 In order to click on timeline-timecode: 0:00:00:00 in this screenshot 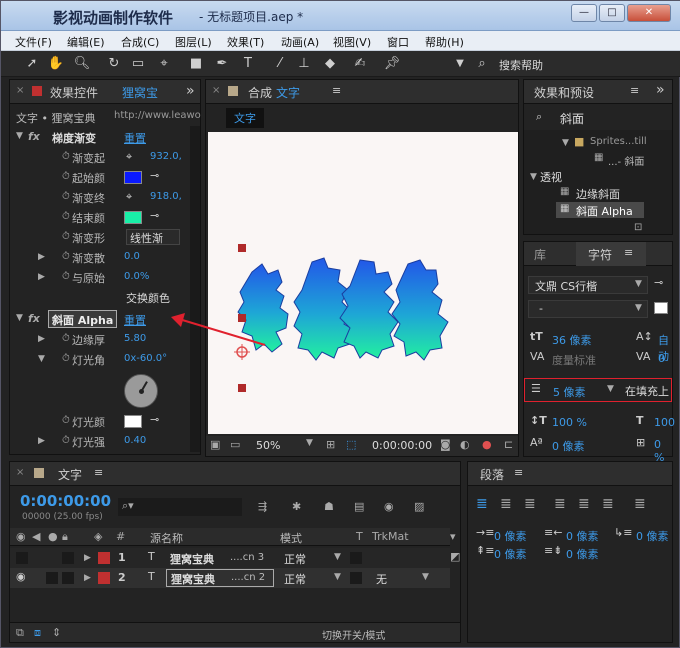, I will do `click(65, 501)`.